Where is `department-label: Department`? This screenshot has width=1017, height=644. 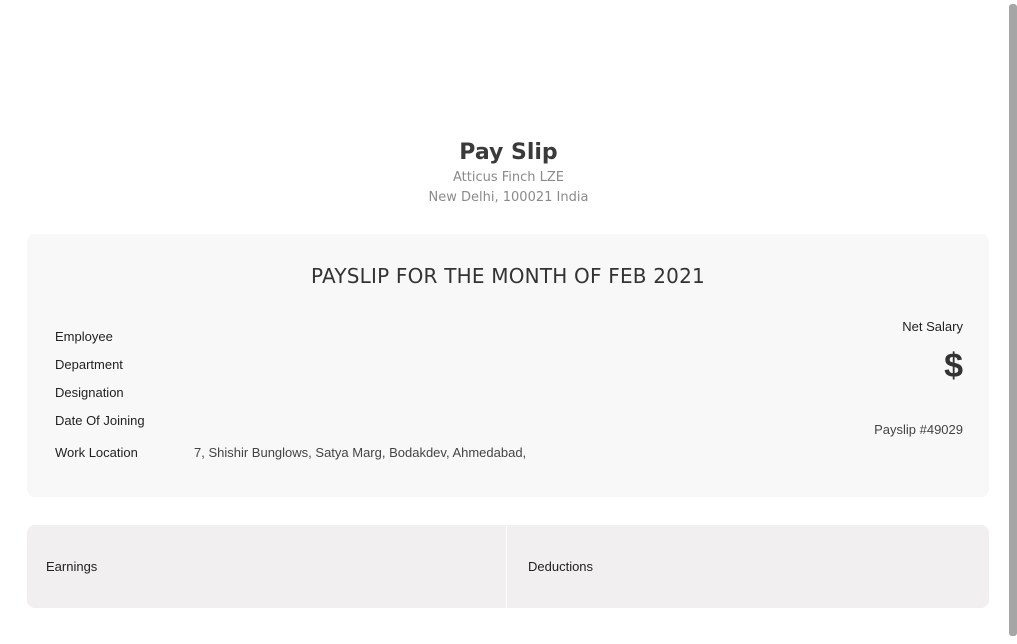 department-label: Department is located at coordinates (89, 364).